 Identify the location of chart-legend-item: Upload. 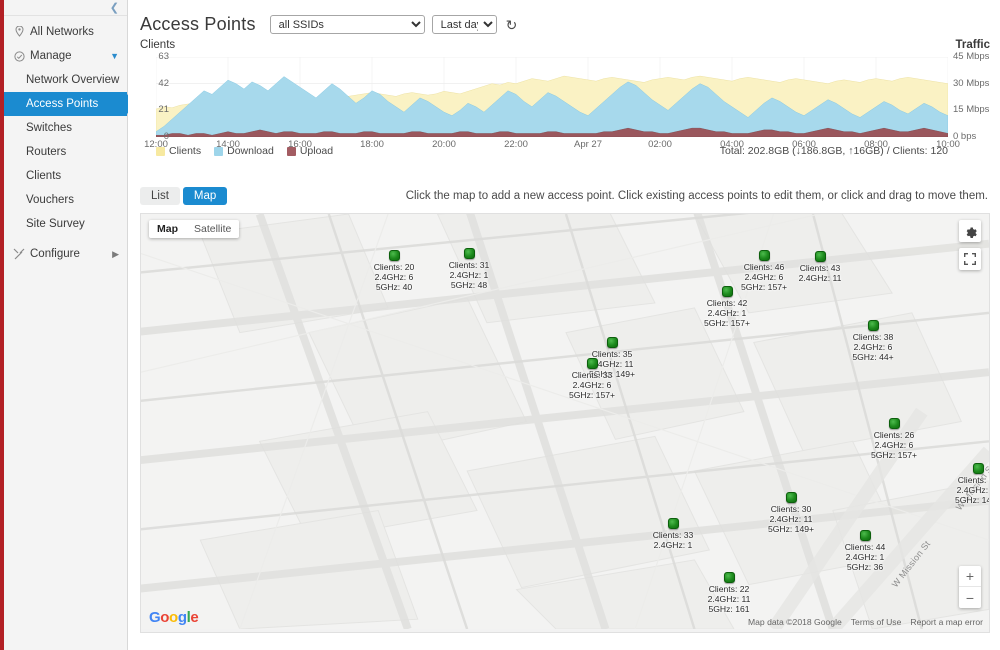
(310, 151).